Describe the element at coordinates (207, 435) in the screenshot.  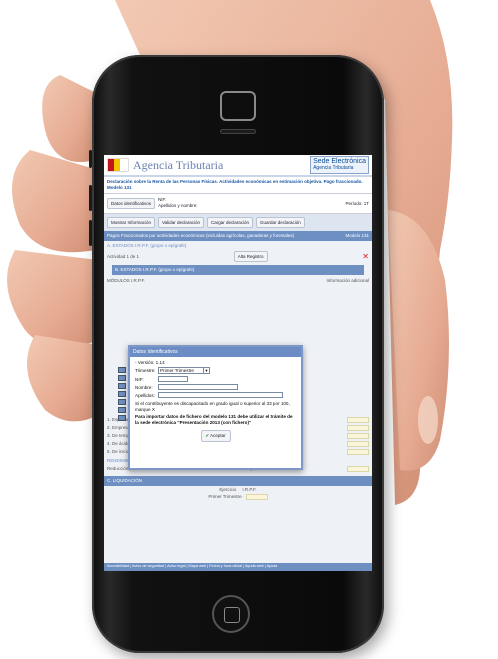
I see `check-icon: ✔` at that location.